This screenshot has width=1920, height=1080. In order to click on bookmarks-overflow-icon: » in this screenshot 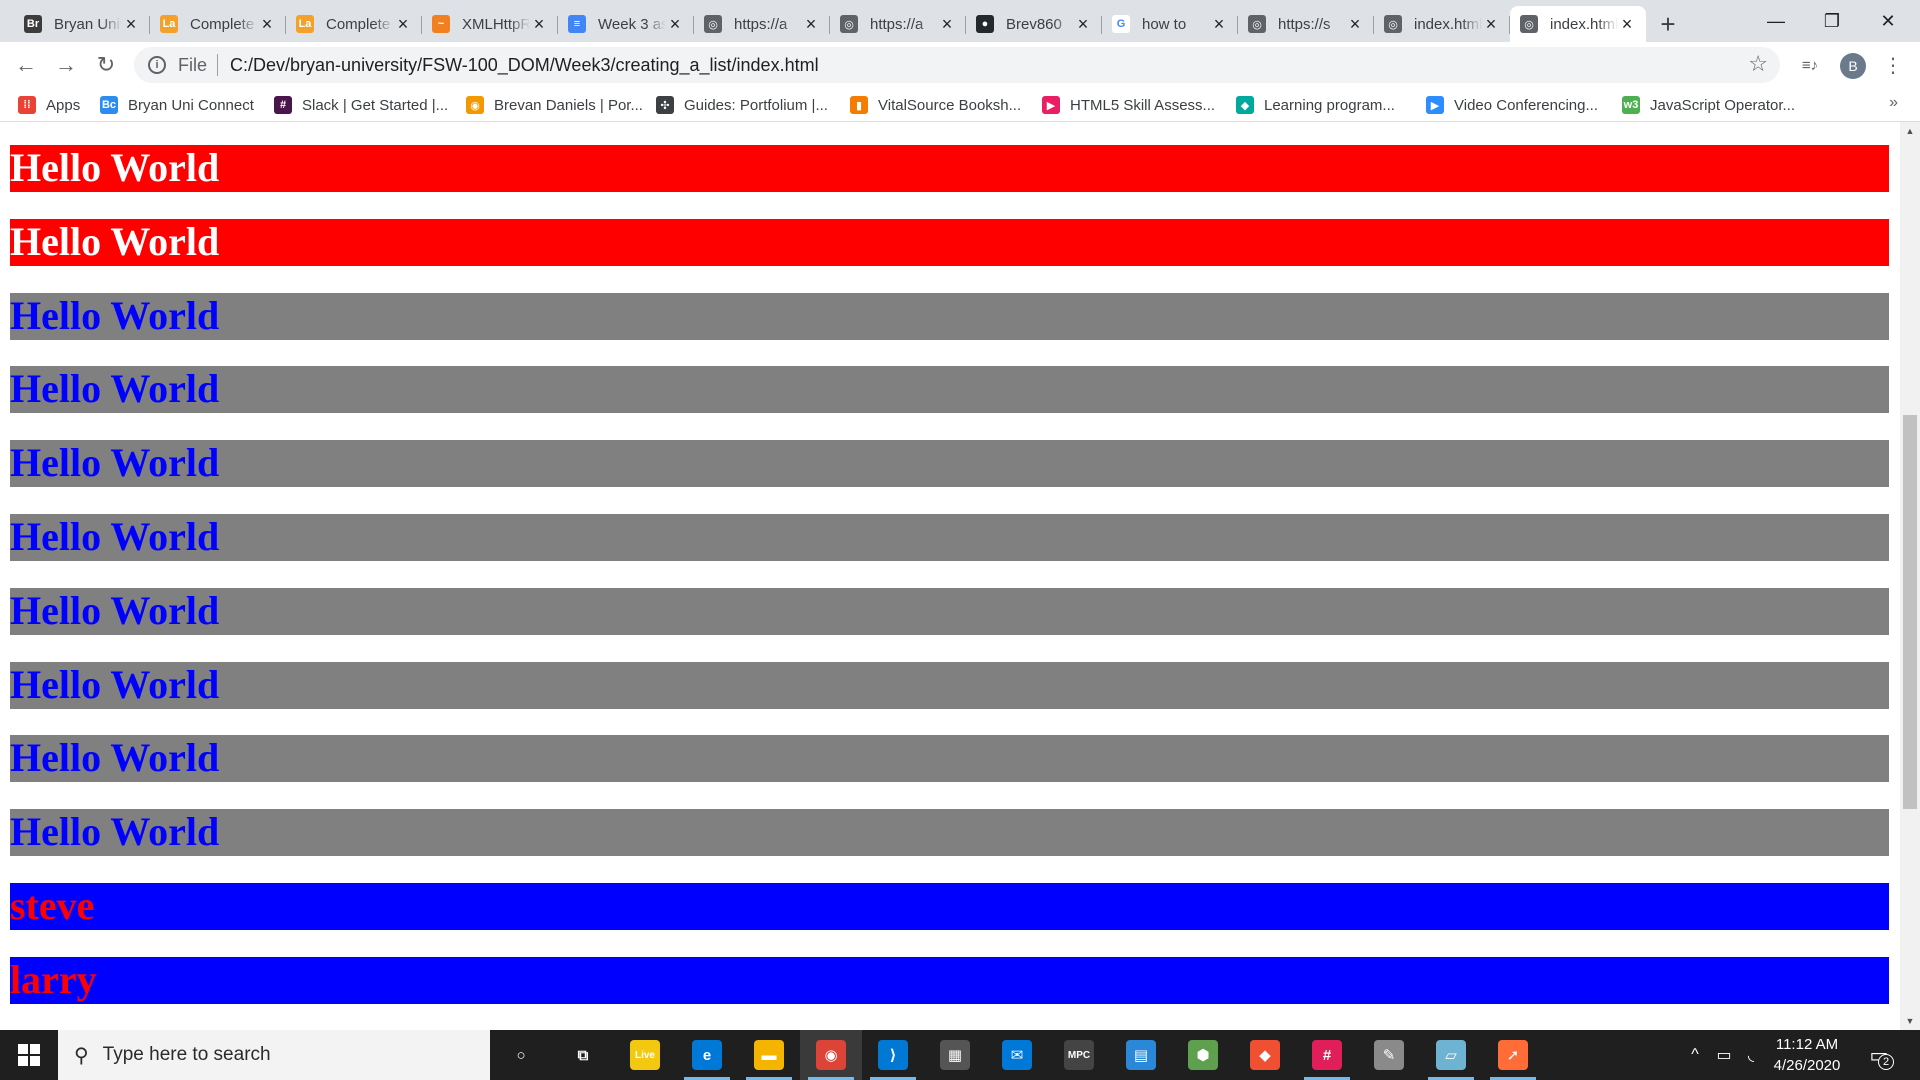, I will do `click(1893, 103)`.